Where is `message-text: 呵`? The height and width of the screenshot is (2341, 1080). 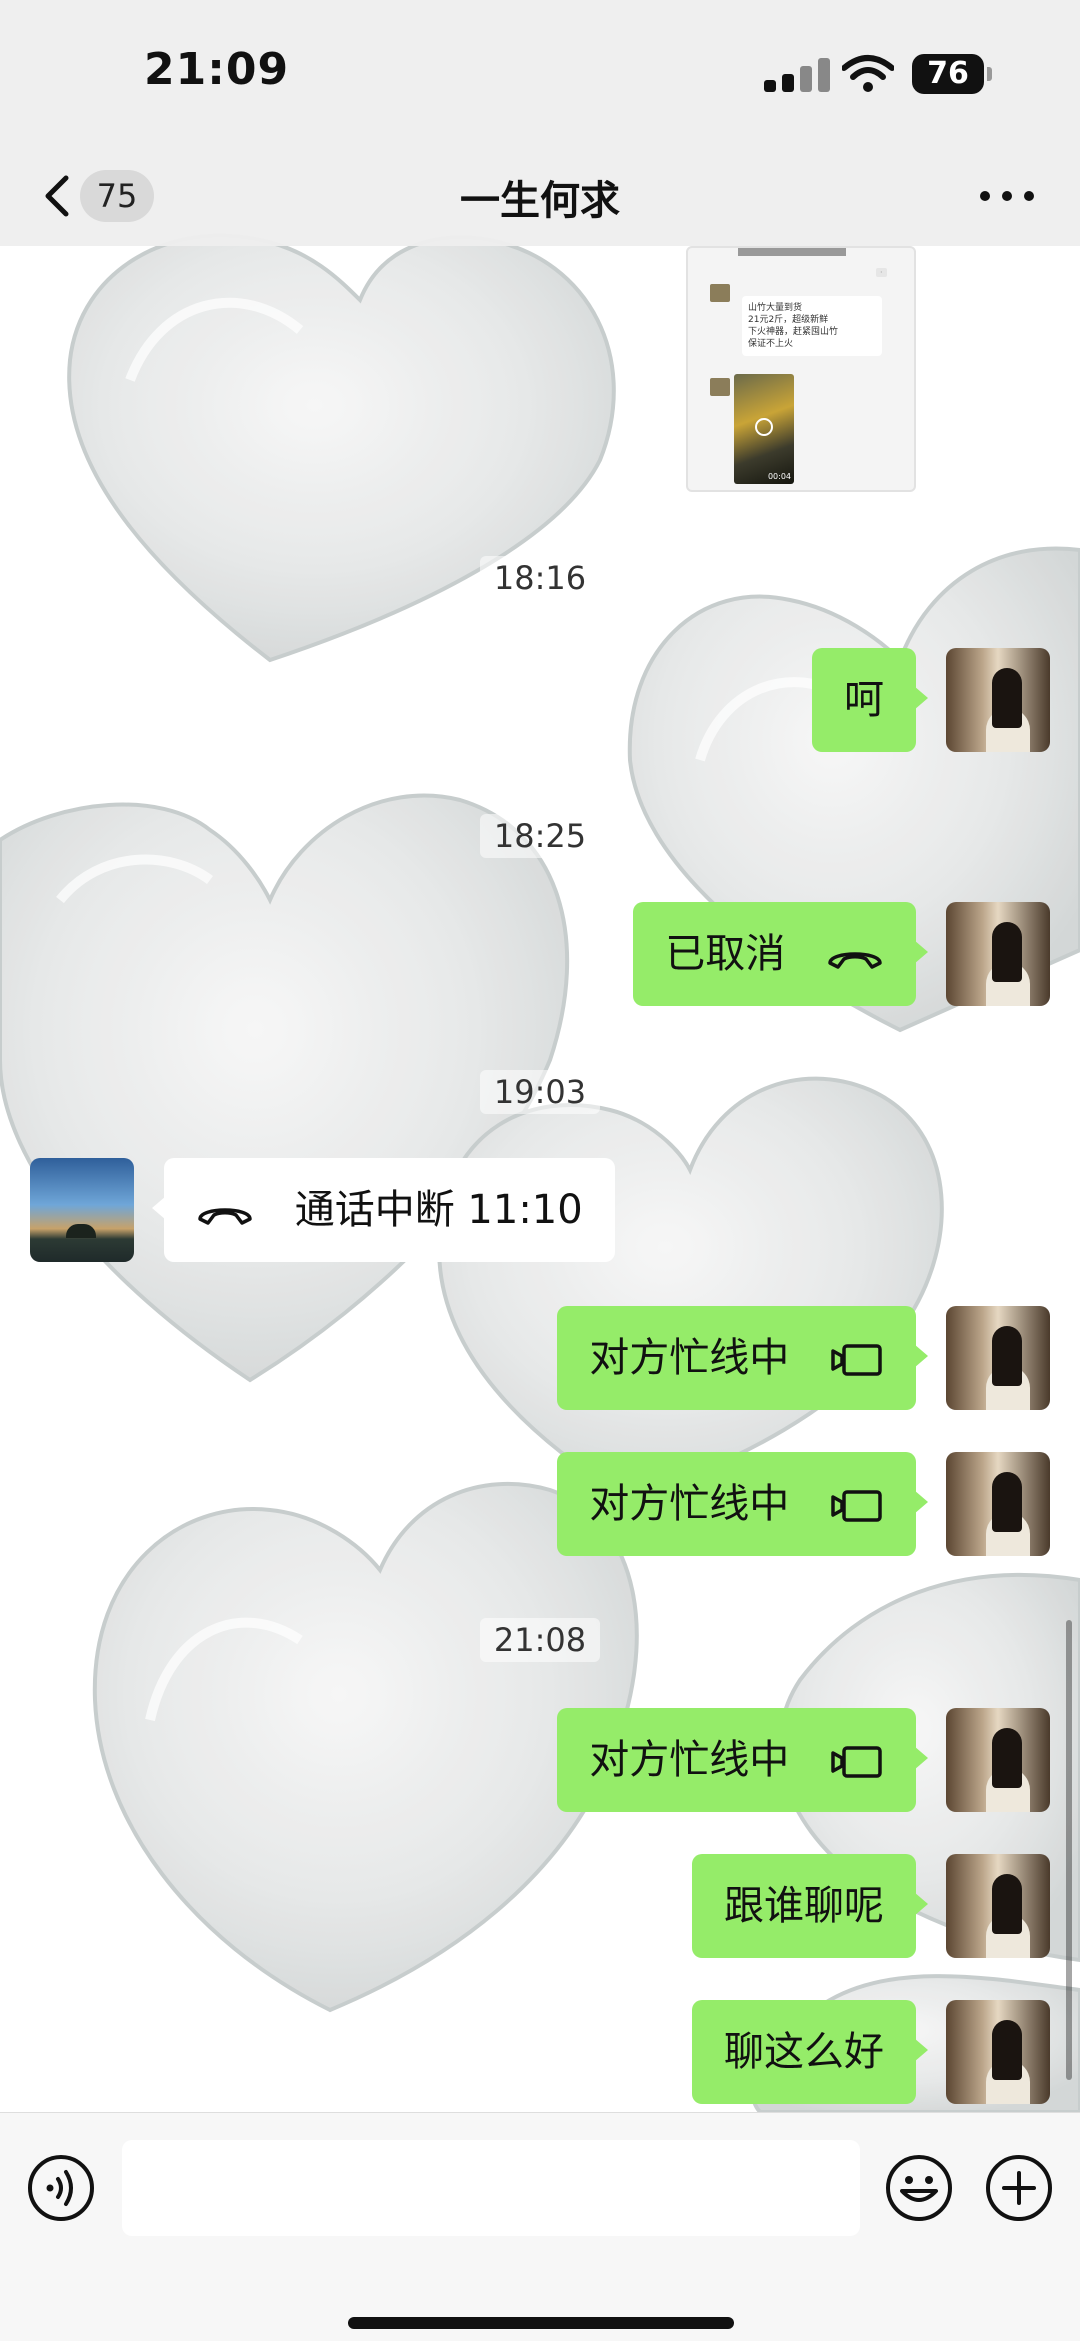
message-text: 呵 is located at coordinates (864, 700).